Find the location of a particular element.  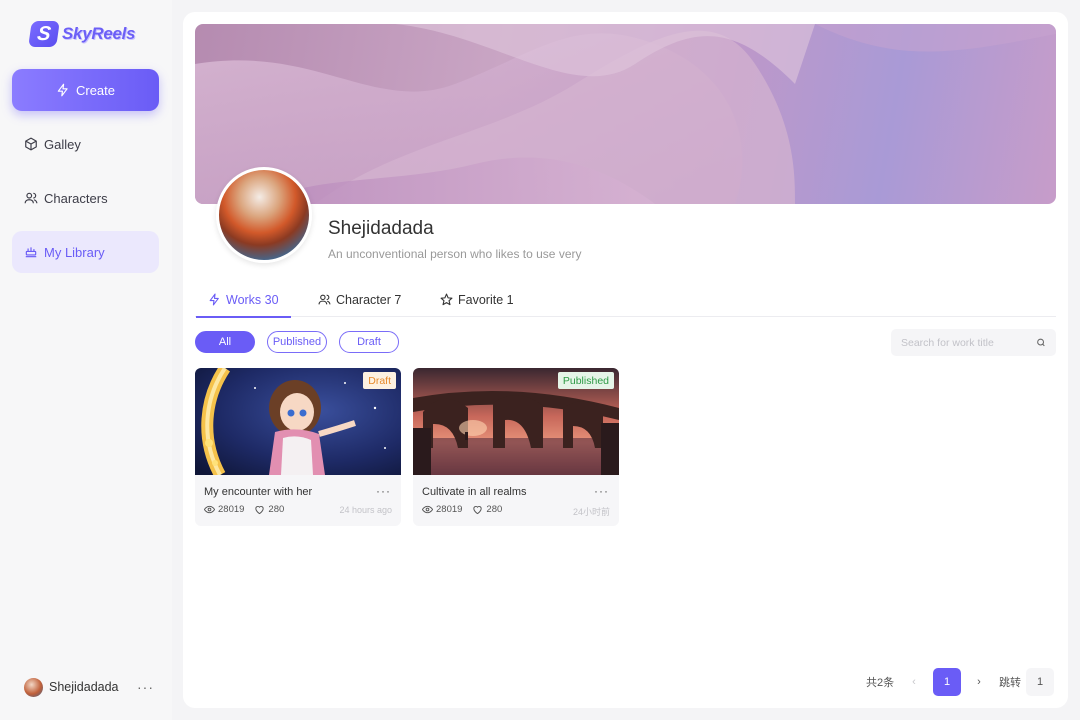

tab-works: Works 30 is located at coordinates (243, 300).